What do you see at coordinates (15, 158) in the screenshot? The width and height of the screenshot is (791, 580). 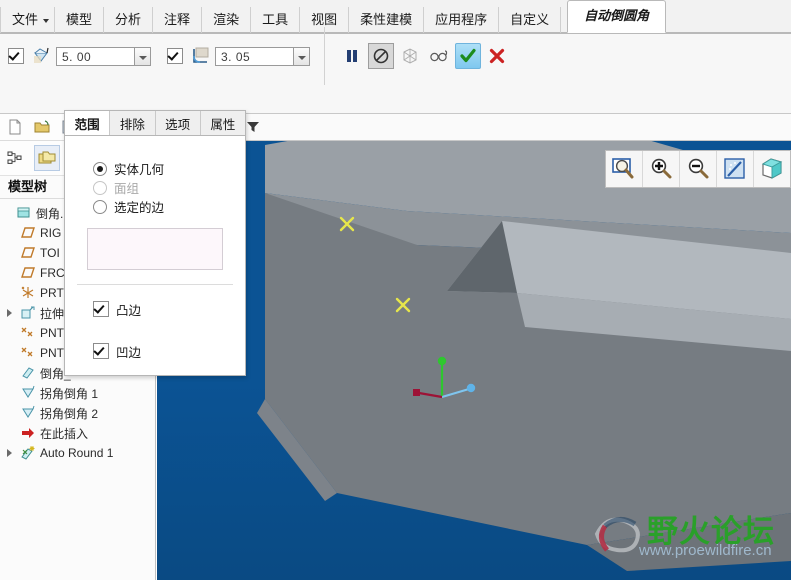 I see `tree-structure-icon` at bounding box center [15, 158].